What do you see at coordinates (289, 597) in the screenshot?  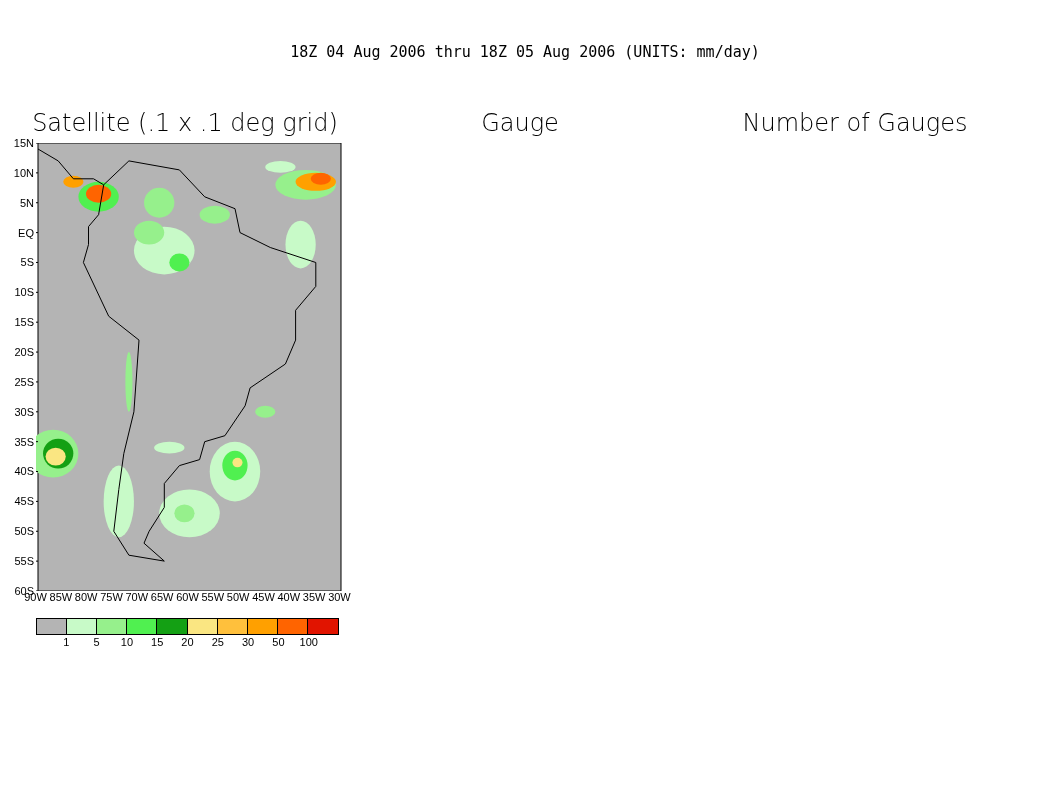 I see `longitude-label: 40W` at bounding box center [289, 597].